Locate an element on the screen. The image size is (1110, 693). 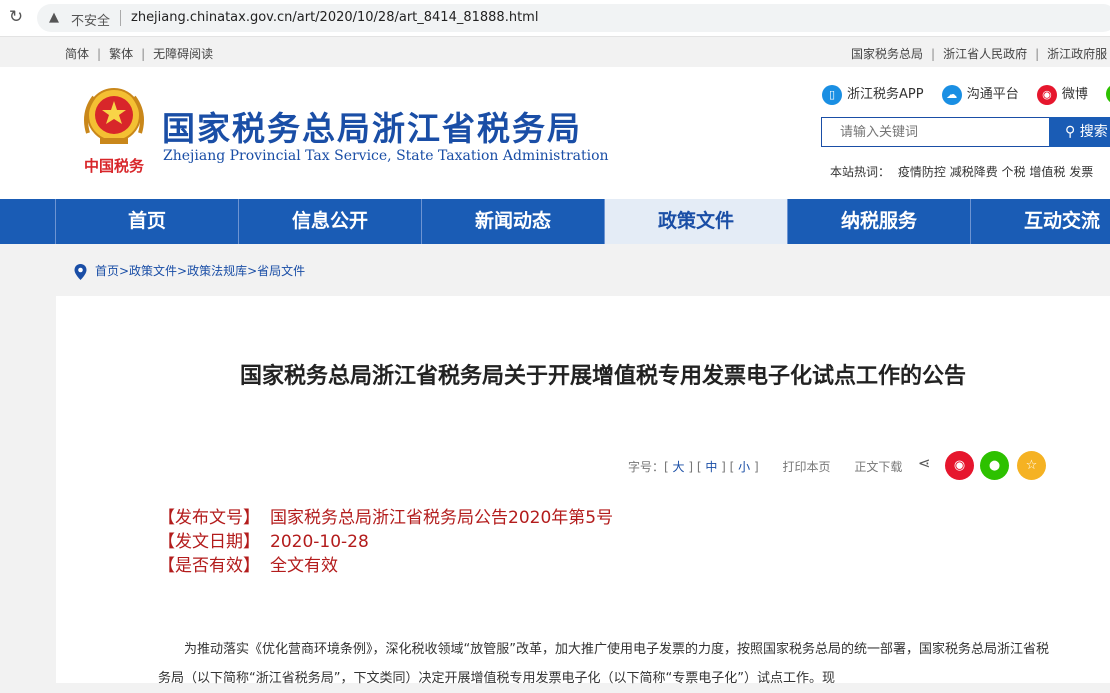
font-size-medium: 中 is located at coordinates (711, 467).